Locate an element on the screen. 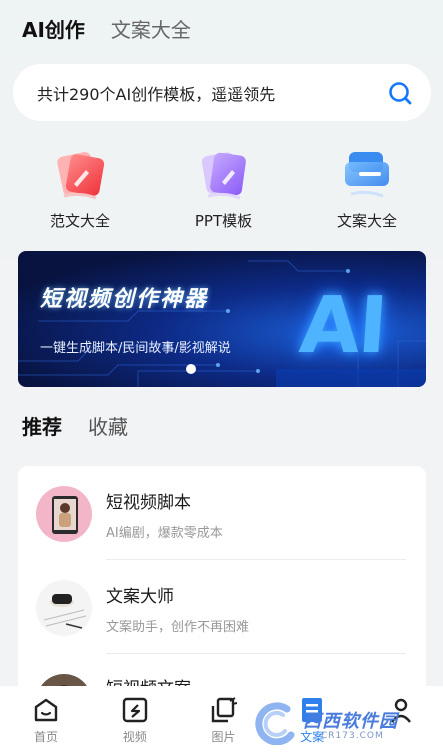 The width and height of the screenshot is (443, 754). item-subtitle: 文案助手，创作不再困难 is located at coordinates (178, 627).